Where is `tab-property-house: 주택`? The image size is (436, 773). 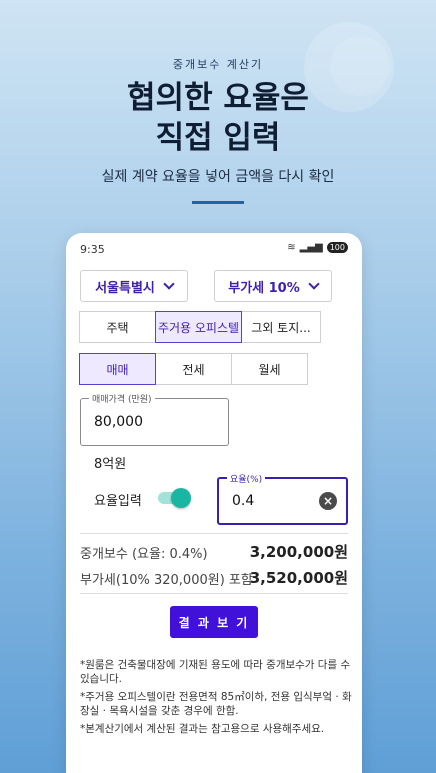
tab-property-house: 주택 is located at coordinates (117, 327).